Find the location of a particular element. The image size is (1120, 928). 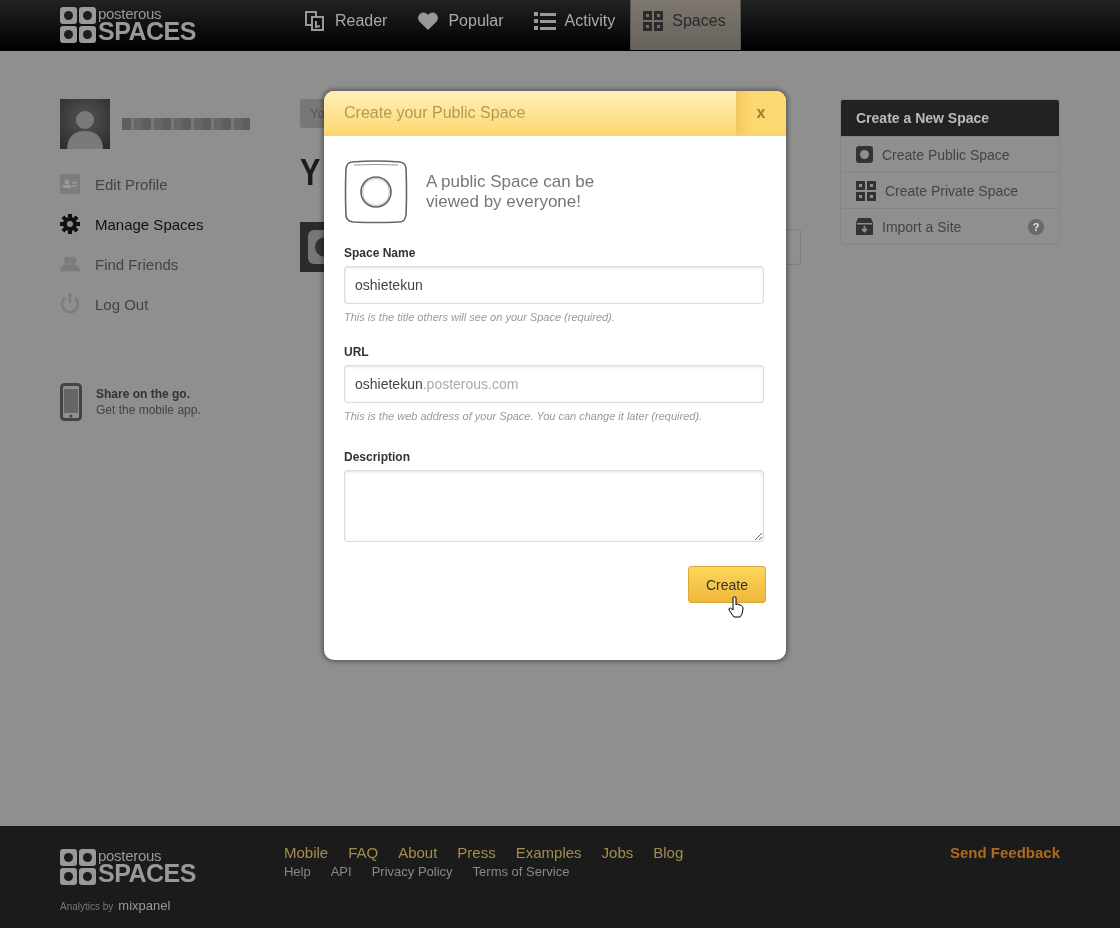

sidebar-item: Manage Spaces is located at coordinates (180, 224).